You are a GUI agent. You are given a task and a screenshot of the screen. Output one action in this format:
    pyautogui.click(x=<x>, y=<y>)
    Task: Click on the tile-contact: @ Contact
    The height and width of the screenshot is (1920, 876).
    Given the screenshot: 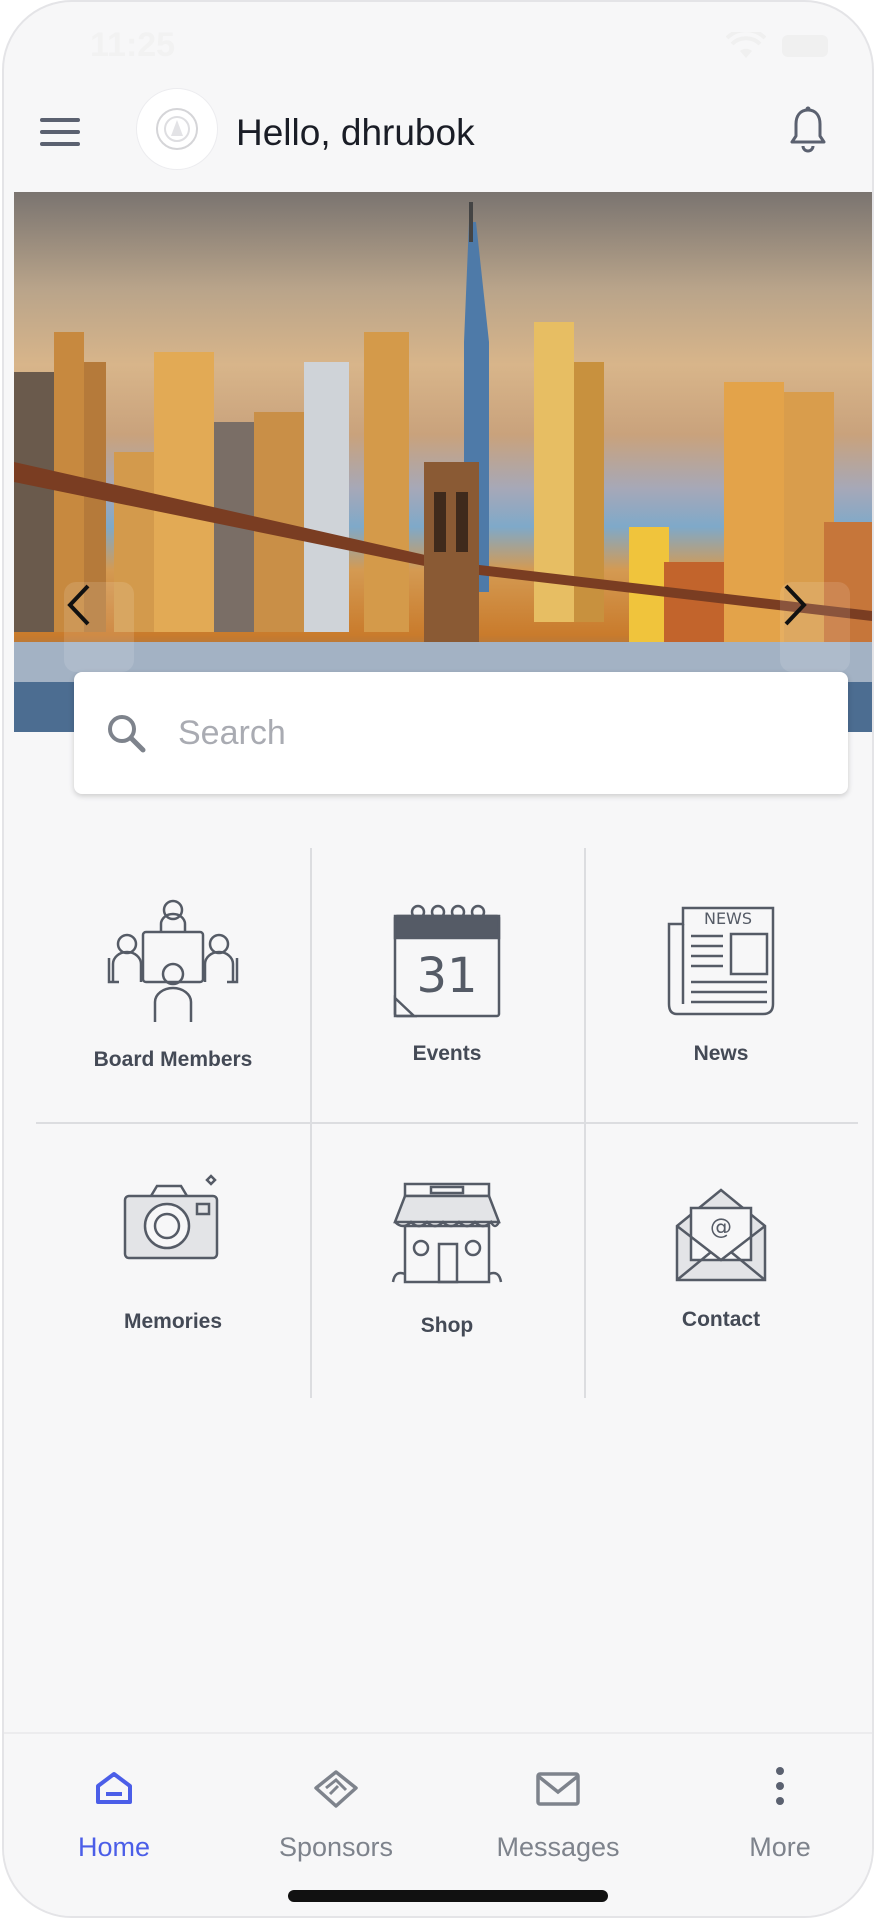 What is the action you would take?
    pyautogui.click(x=721, y=1259)
    